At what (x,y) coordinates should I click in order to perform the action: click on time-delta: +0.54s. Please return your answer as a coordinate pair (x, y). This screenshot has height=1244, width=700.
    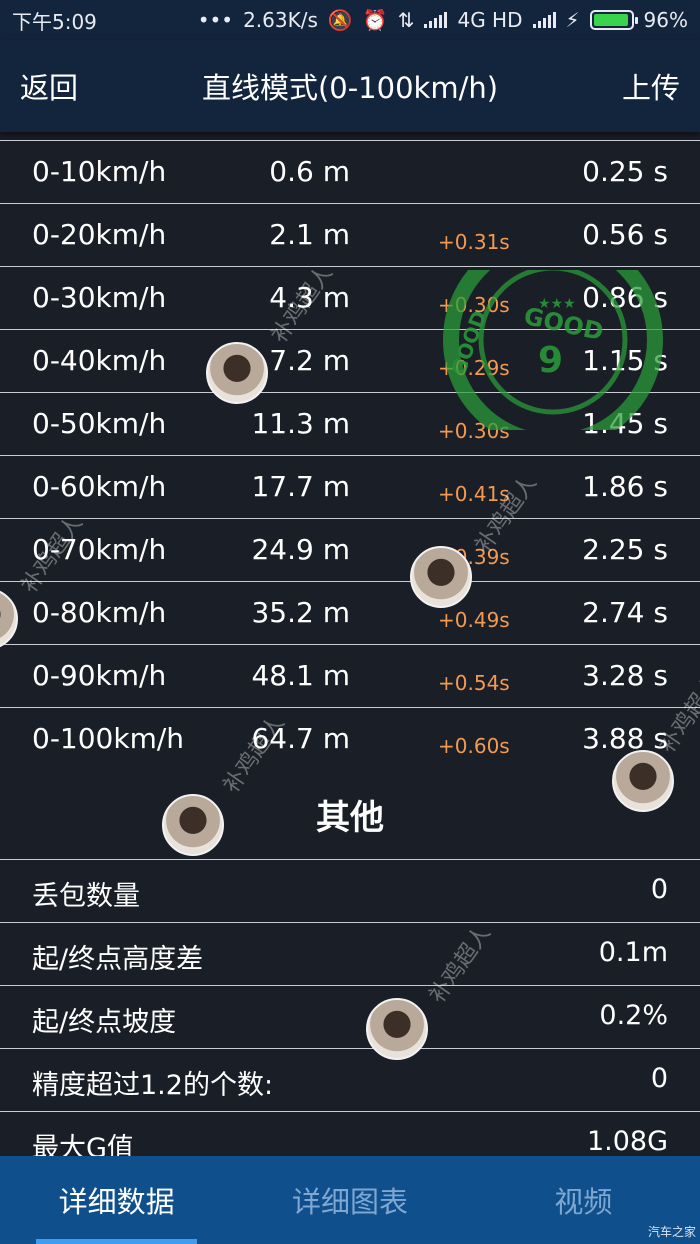
    Looking at the image, I should click on (474, 683).